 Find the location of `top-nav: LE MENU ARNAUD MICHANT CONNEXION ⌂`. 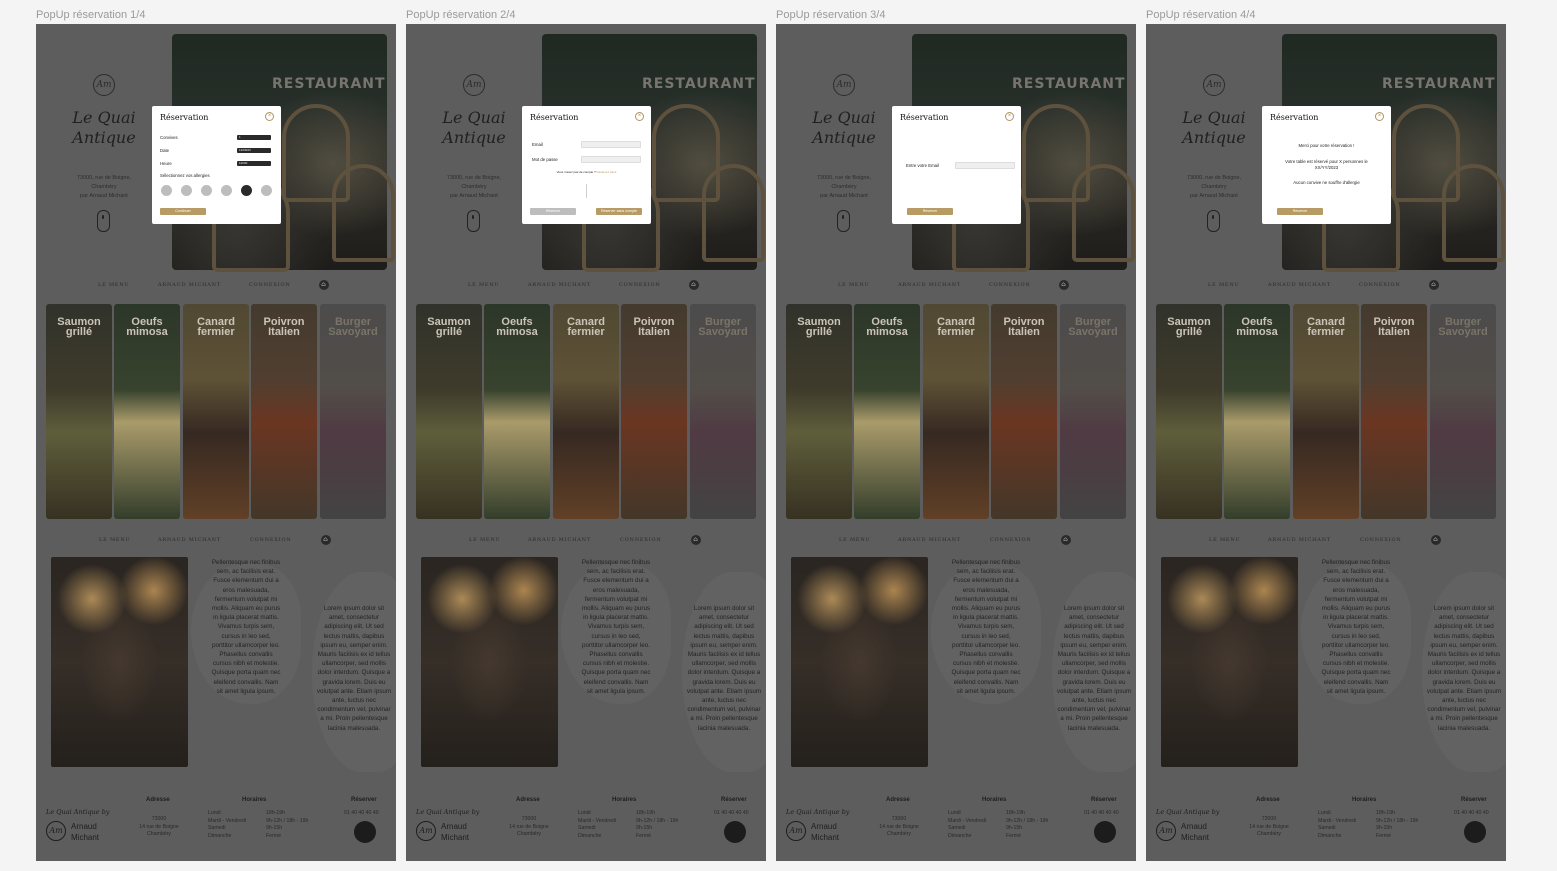

top-nav: LE MENU ARNAUD MICHANT CONNEXION ⌂ is located at coordinates (956, 286).